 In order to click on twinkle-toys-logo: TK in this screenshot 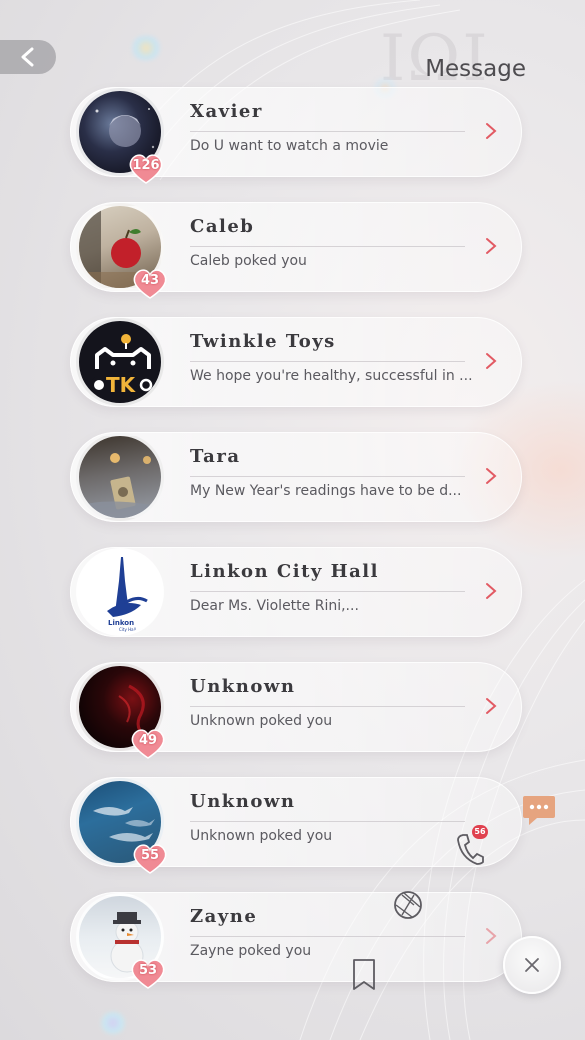, I will do `click(120, 362)`.